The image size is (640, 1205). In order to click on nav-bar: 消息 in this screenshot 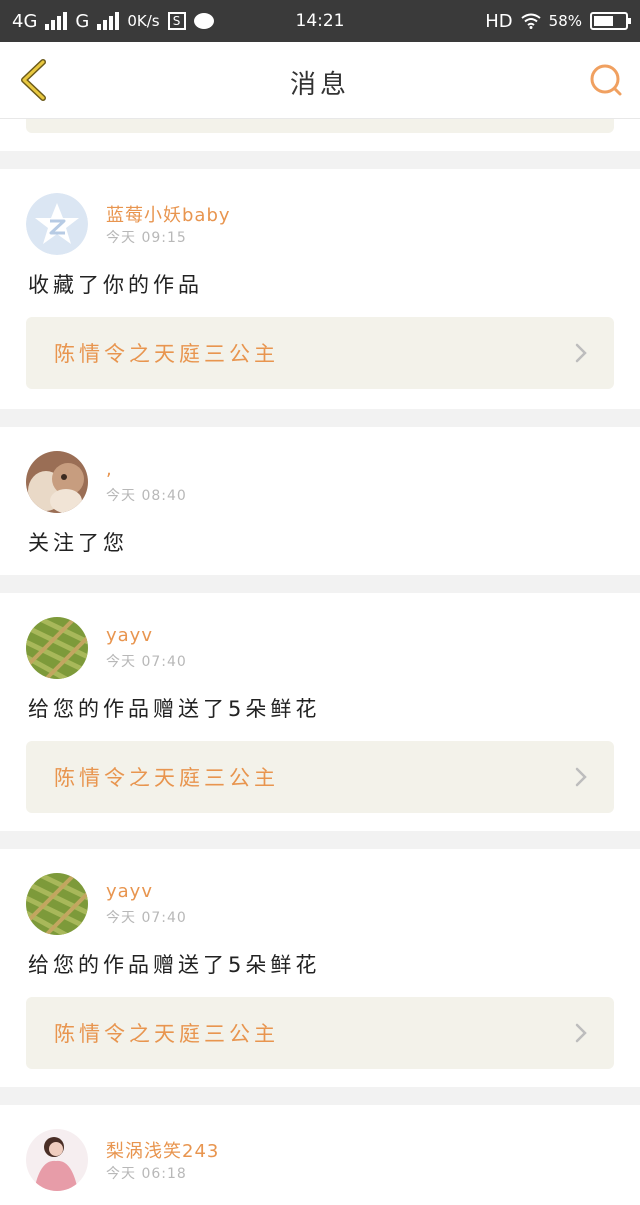, I will do `click(320, 80)`.